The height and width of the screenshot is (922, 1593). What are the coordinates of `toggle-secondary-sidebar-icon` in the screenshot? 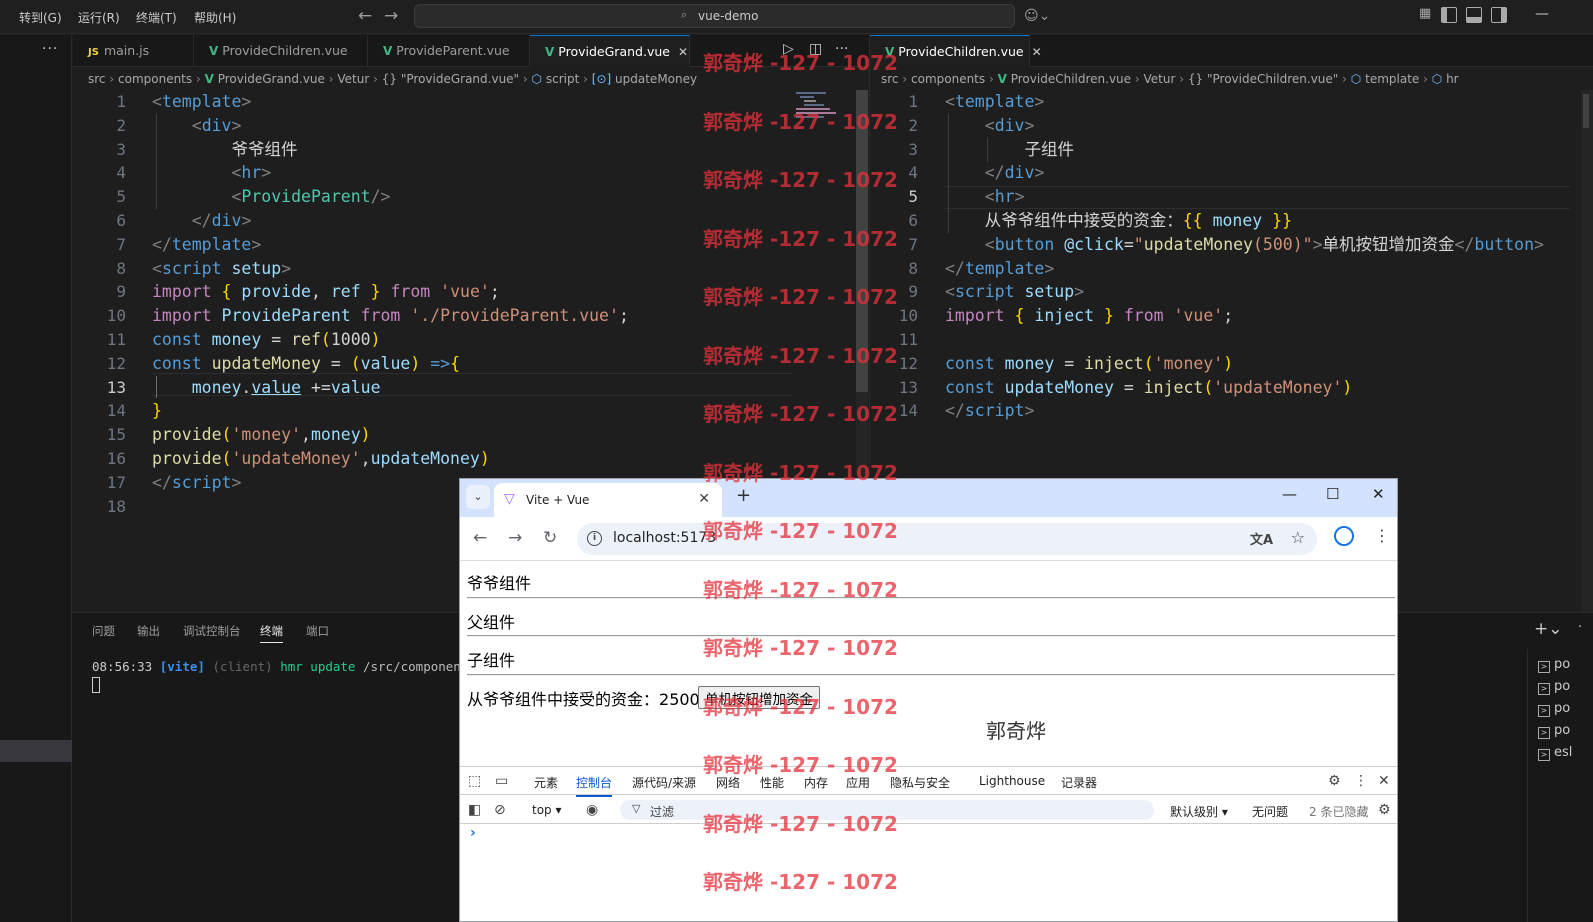 It's located at (1499, 15).